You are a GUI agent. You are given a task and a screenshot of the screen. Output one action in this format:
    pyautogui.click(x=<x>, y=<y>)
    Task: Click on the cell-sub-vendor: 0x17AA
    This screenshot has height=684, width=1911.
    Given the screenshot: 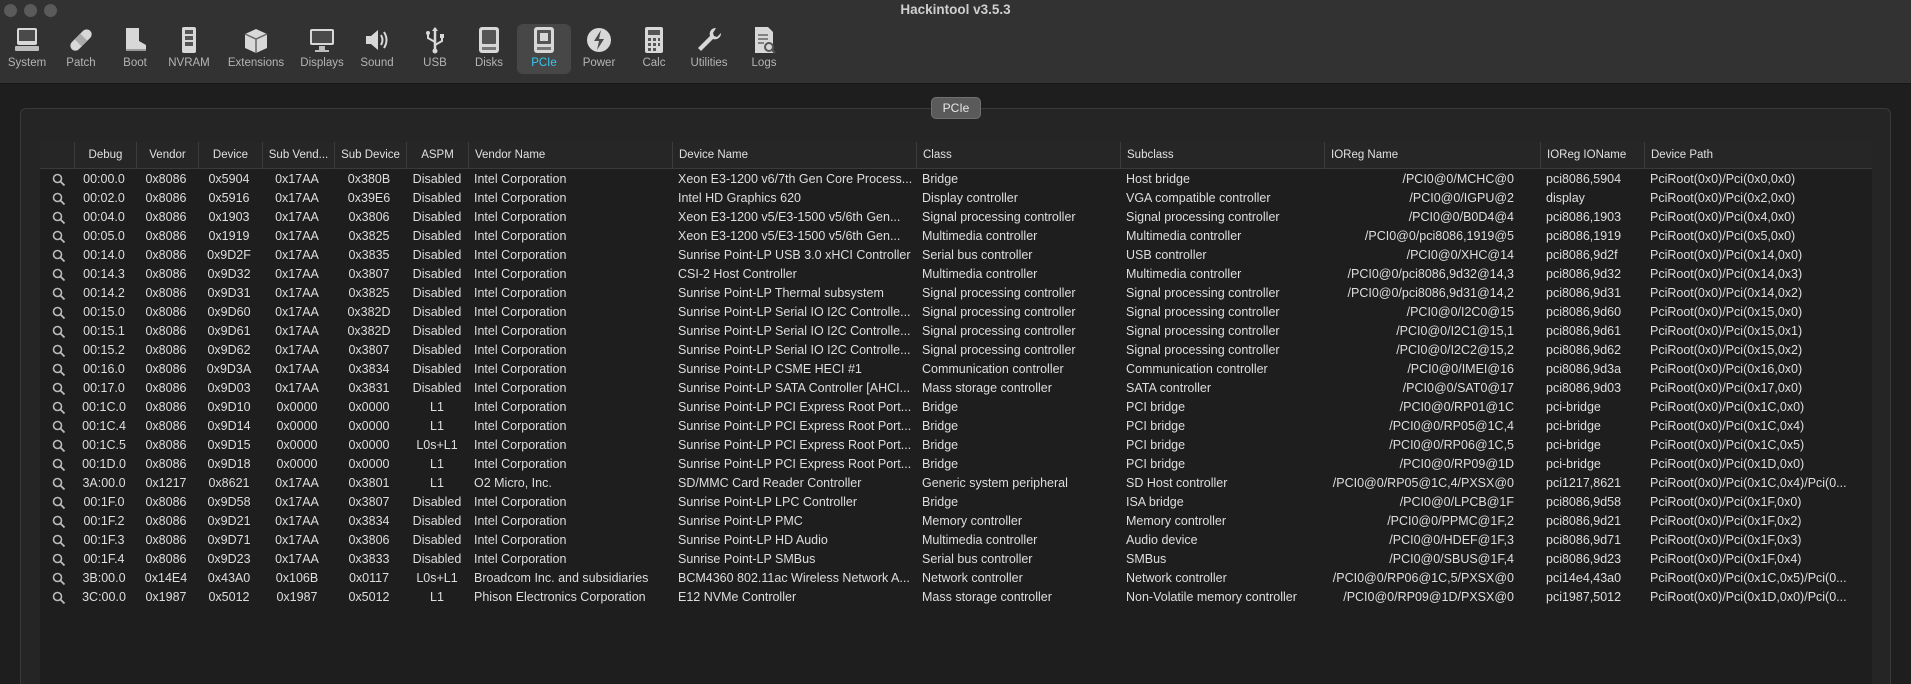 What is the action you would take?
    pyautogui.click(x=297, y=559)
    